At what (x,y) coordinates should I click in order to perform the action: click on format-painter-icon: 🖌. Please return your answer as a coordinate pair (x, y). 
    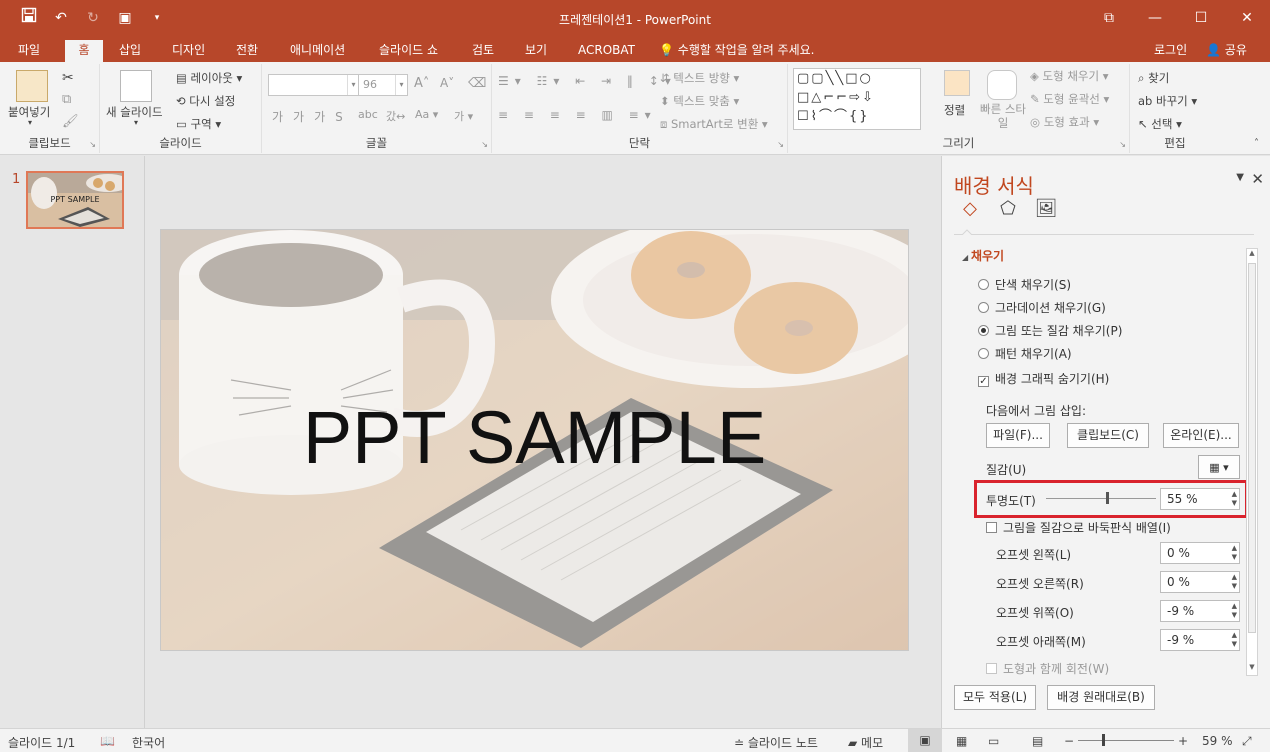
    Looking at the image, I should click on (70, 121).